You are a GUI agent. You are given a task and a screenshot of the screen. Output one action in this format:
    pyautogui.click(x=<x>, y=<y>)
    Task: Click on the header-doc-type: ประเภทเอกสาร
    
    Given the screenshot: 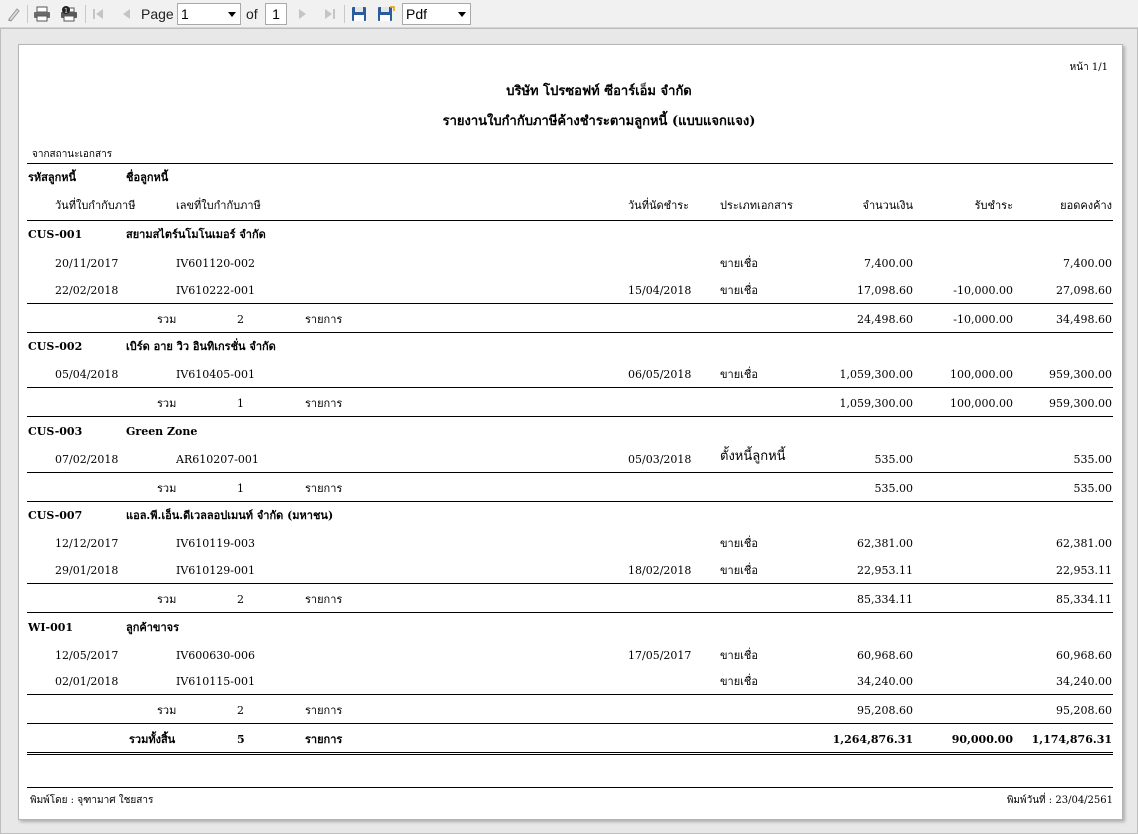 What is the action you would take?
    pyautogui.click(x=756, y=205)
    